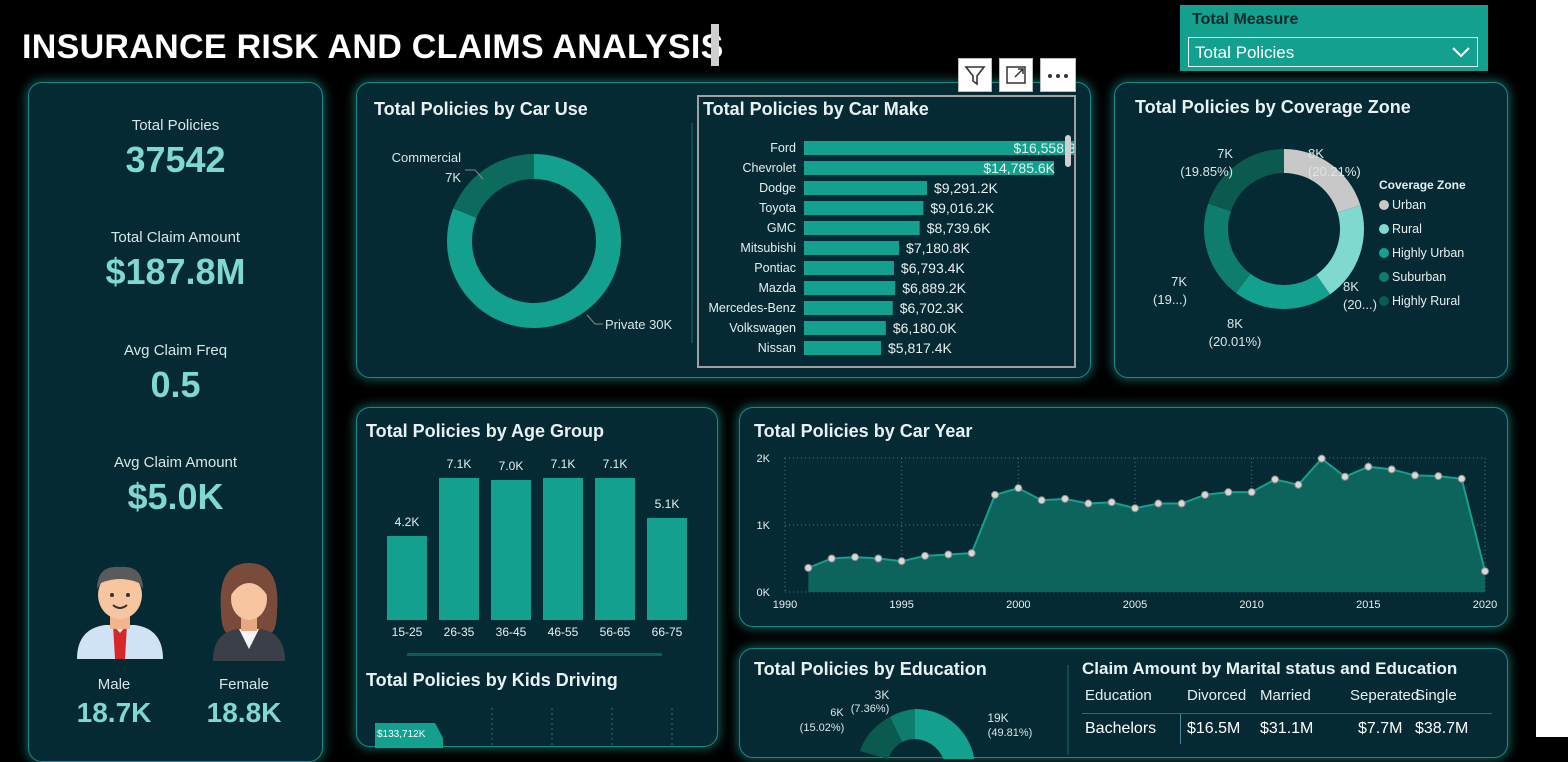 This screenshot has height=762, width=1568. Describe the element at coordinates (492, 680) in the screenshot. I see `kids-title: Total Policies by Kids Driving` at that location.